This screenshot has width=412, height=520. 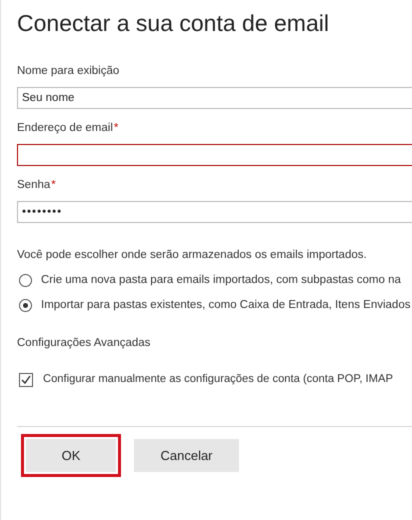 I want to click on import-prompt: Você pode escolher onde serão armazenados os emails importados., so click(x=192, y=256).